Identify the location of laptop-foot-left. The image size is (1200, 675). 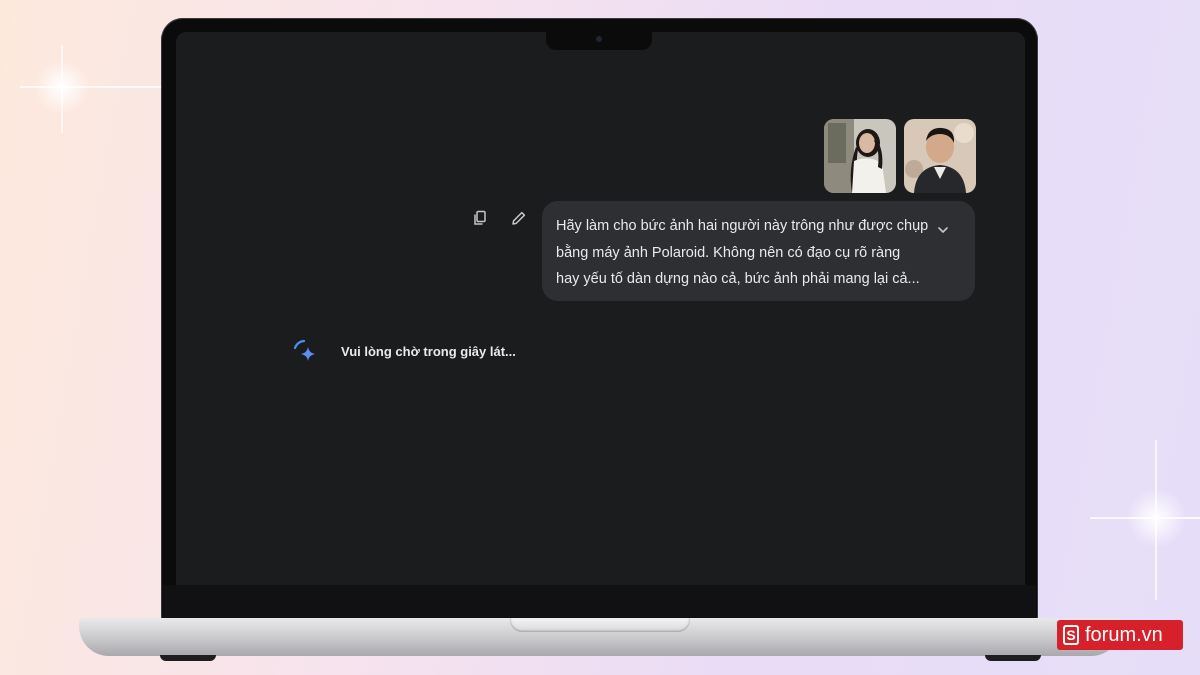
(188, 658).